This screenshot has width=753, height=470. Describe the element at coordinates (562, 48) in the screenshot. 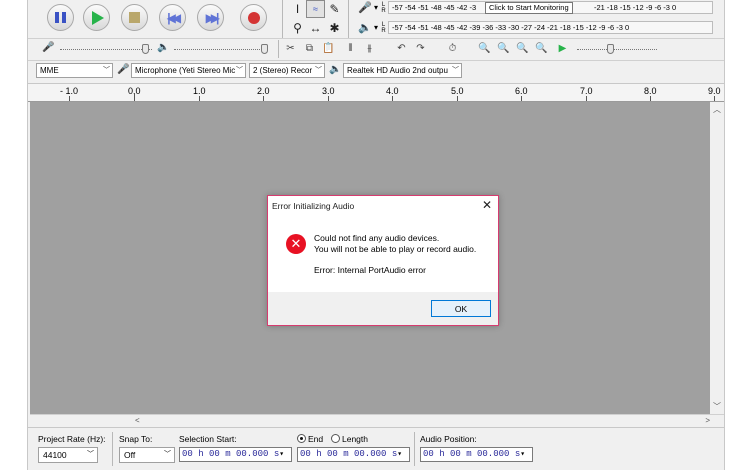

I see `play-at-speed-button: ▶` at that location.